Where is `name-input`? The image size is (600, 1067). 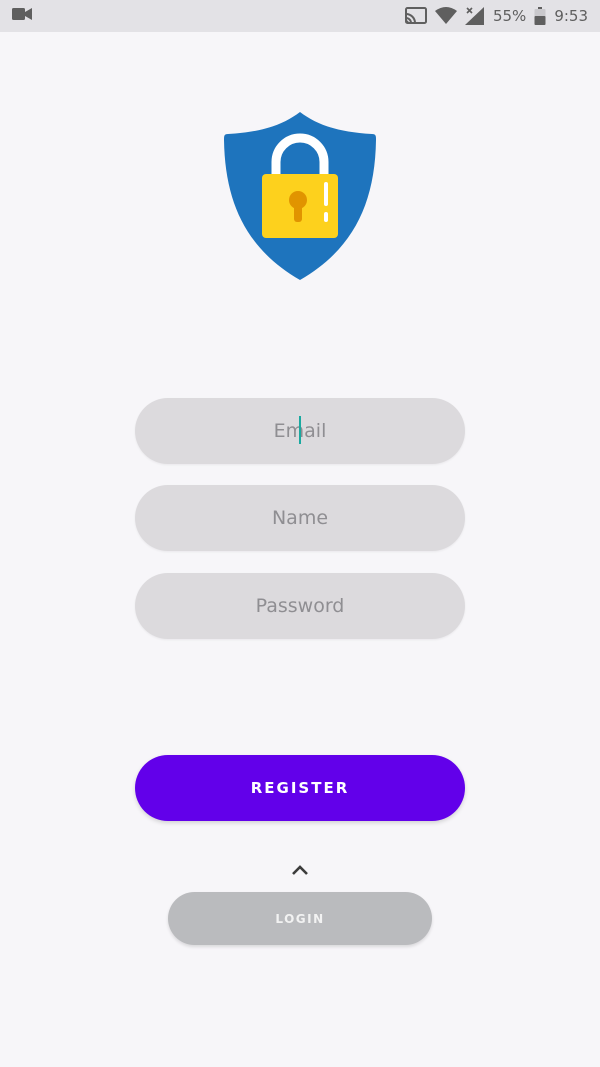
name-input is located at coordinates (300, 518).